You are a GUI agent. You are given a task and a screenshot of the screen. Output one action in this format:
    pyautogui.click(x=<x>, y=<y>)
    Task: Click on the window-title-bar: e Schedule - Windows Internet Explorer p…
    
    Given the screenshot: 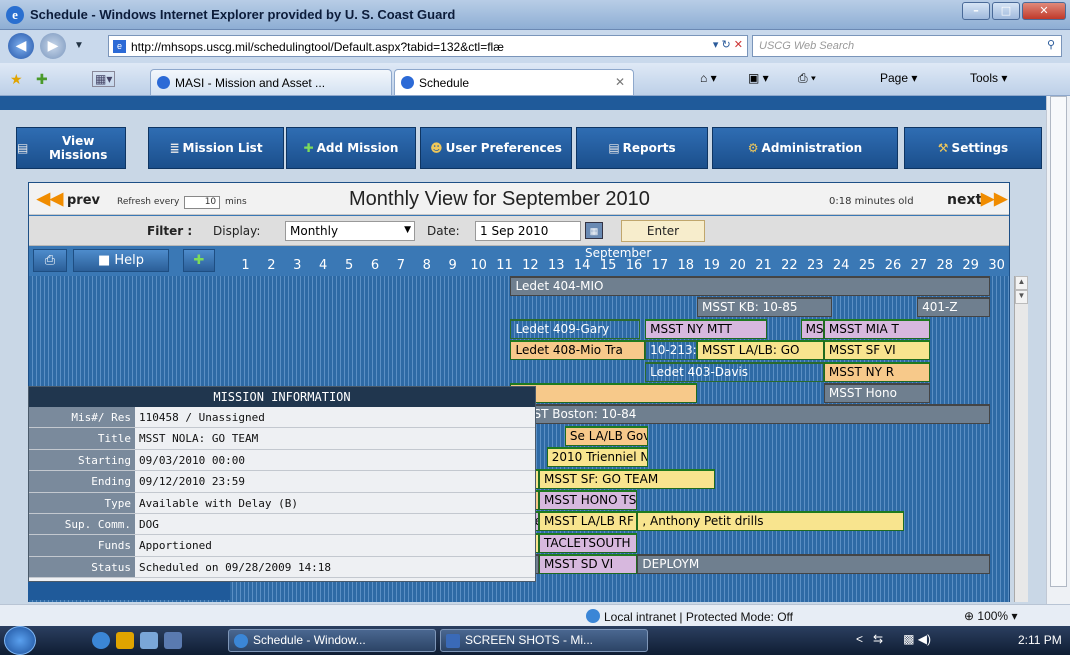 What is the action you would take?
    pyautogui.click(x=535, y=15)
    